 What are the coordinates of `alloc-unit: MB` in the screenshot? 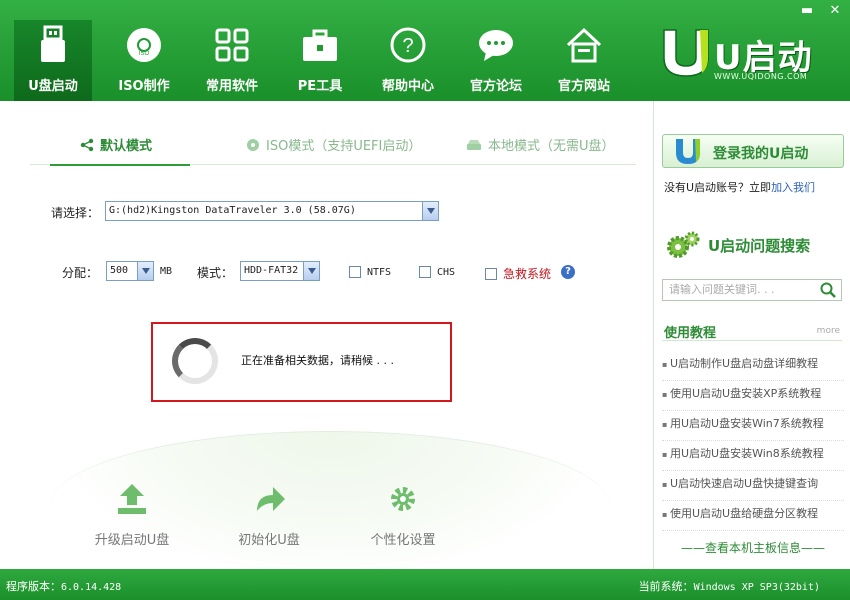 It's located at (166, 271).